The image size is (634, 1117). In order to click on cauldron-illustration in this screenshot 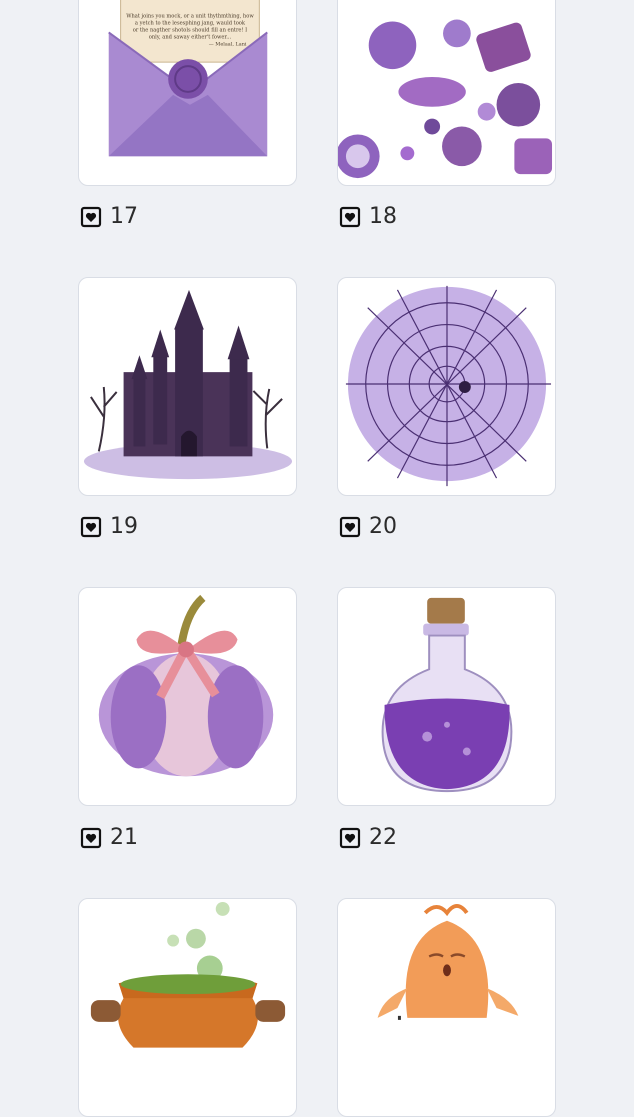, I will do `click(188, 974)`.